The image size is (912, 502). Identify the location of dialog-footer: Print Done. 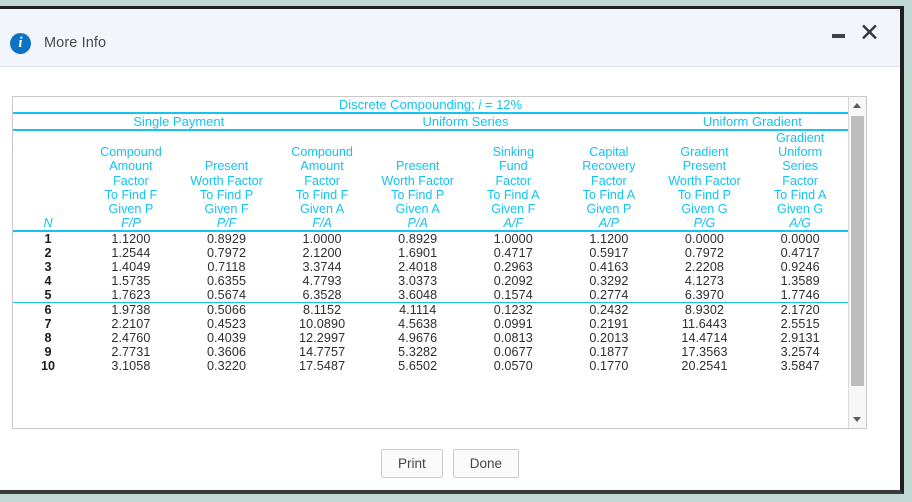
(450, 463).